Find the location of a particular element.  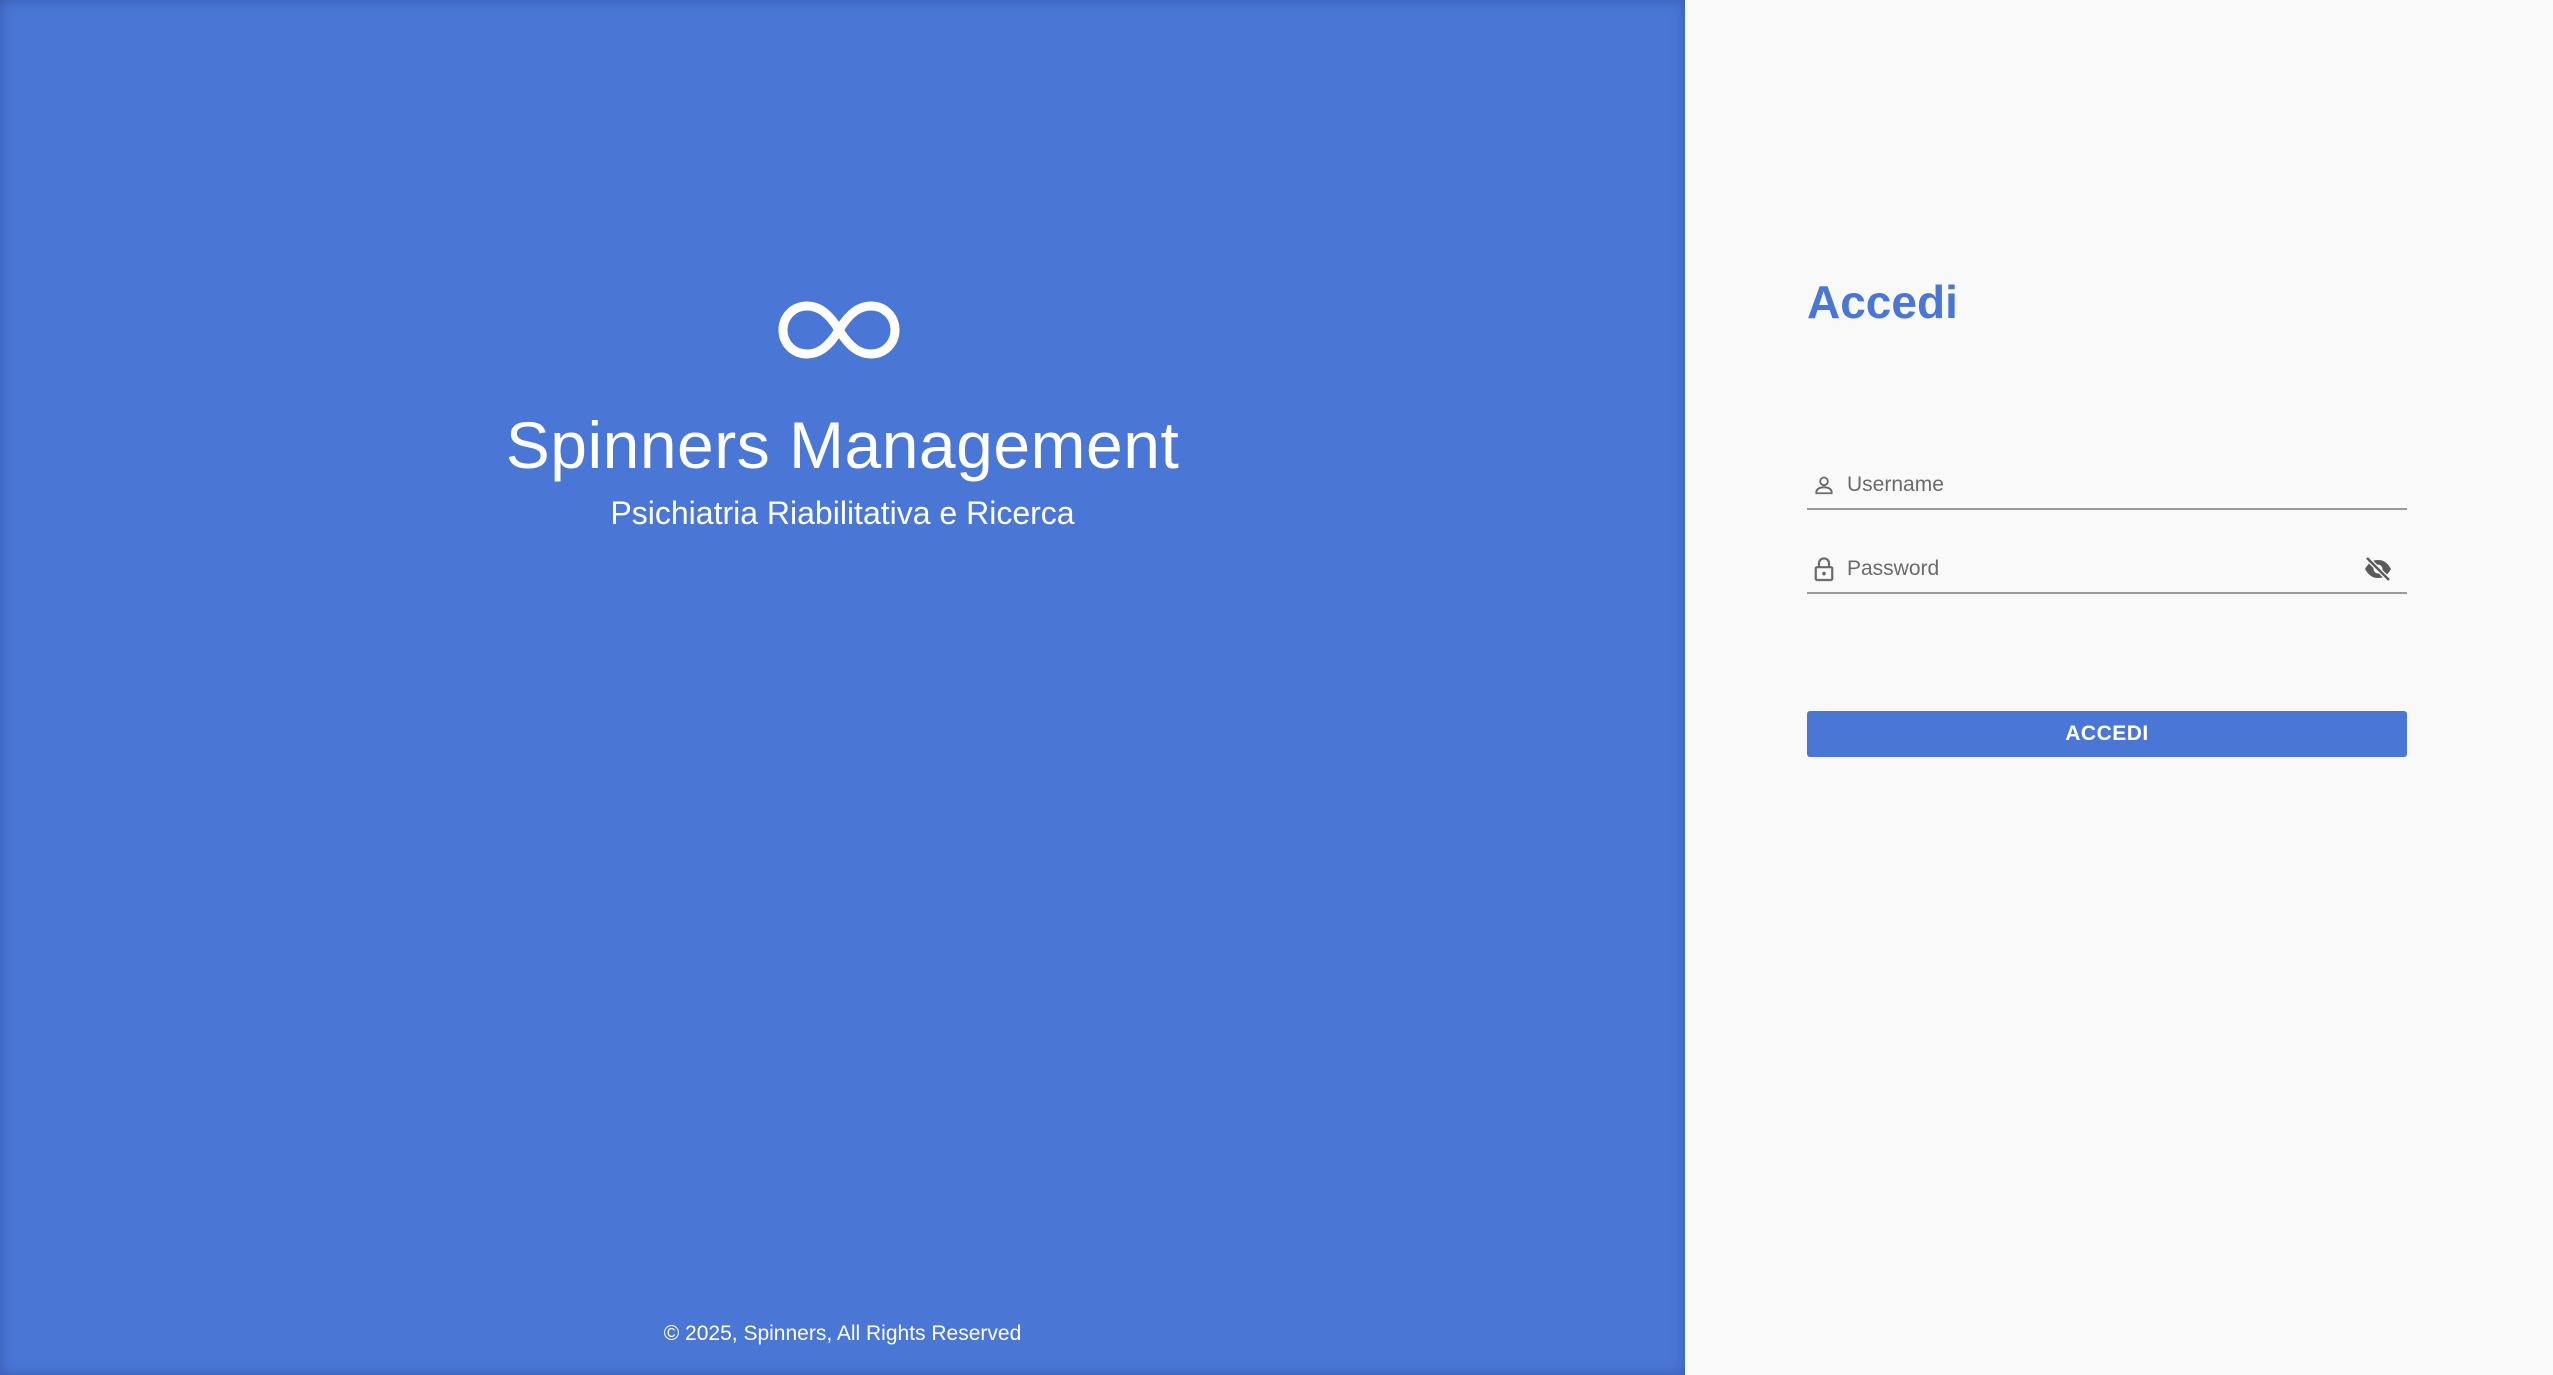

password-input is located at coordinates (2104, 569).